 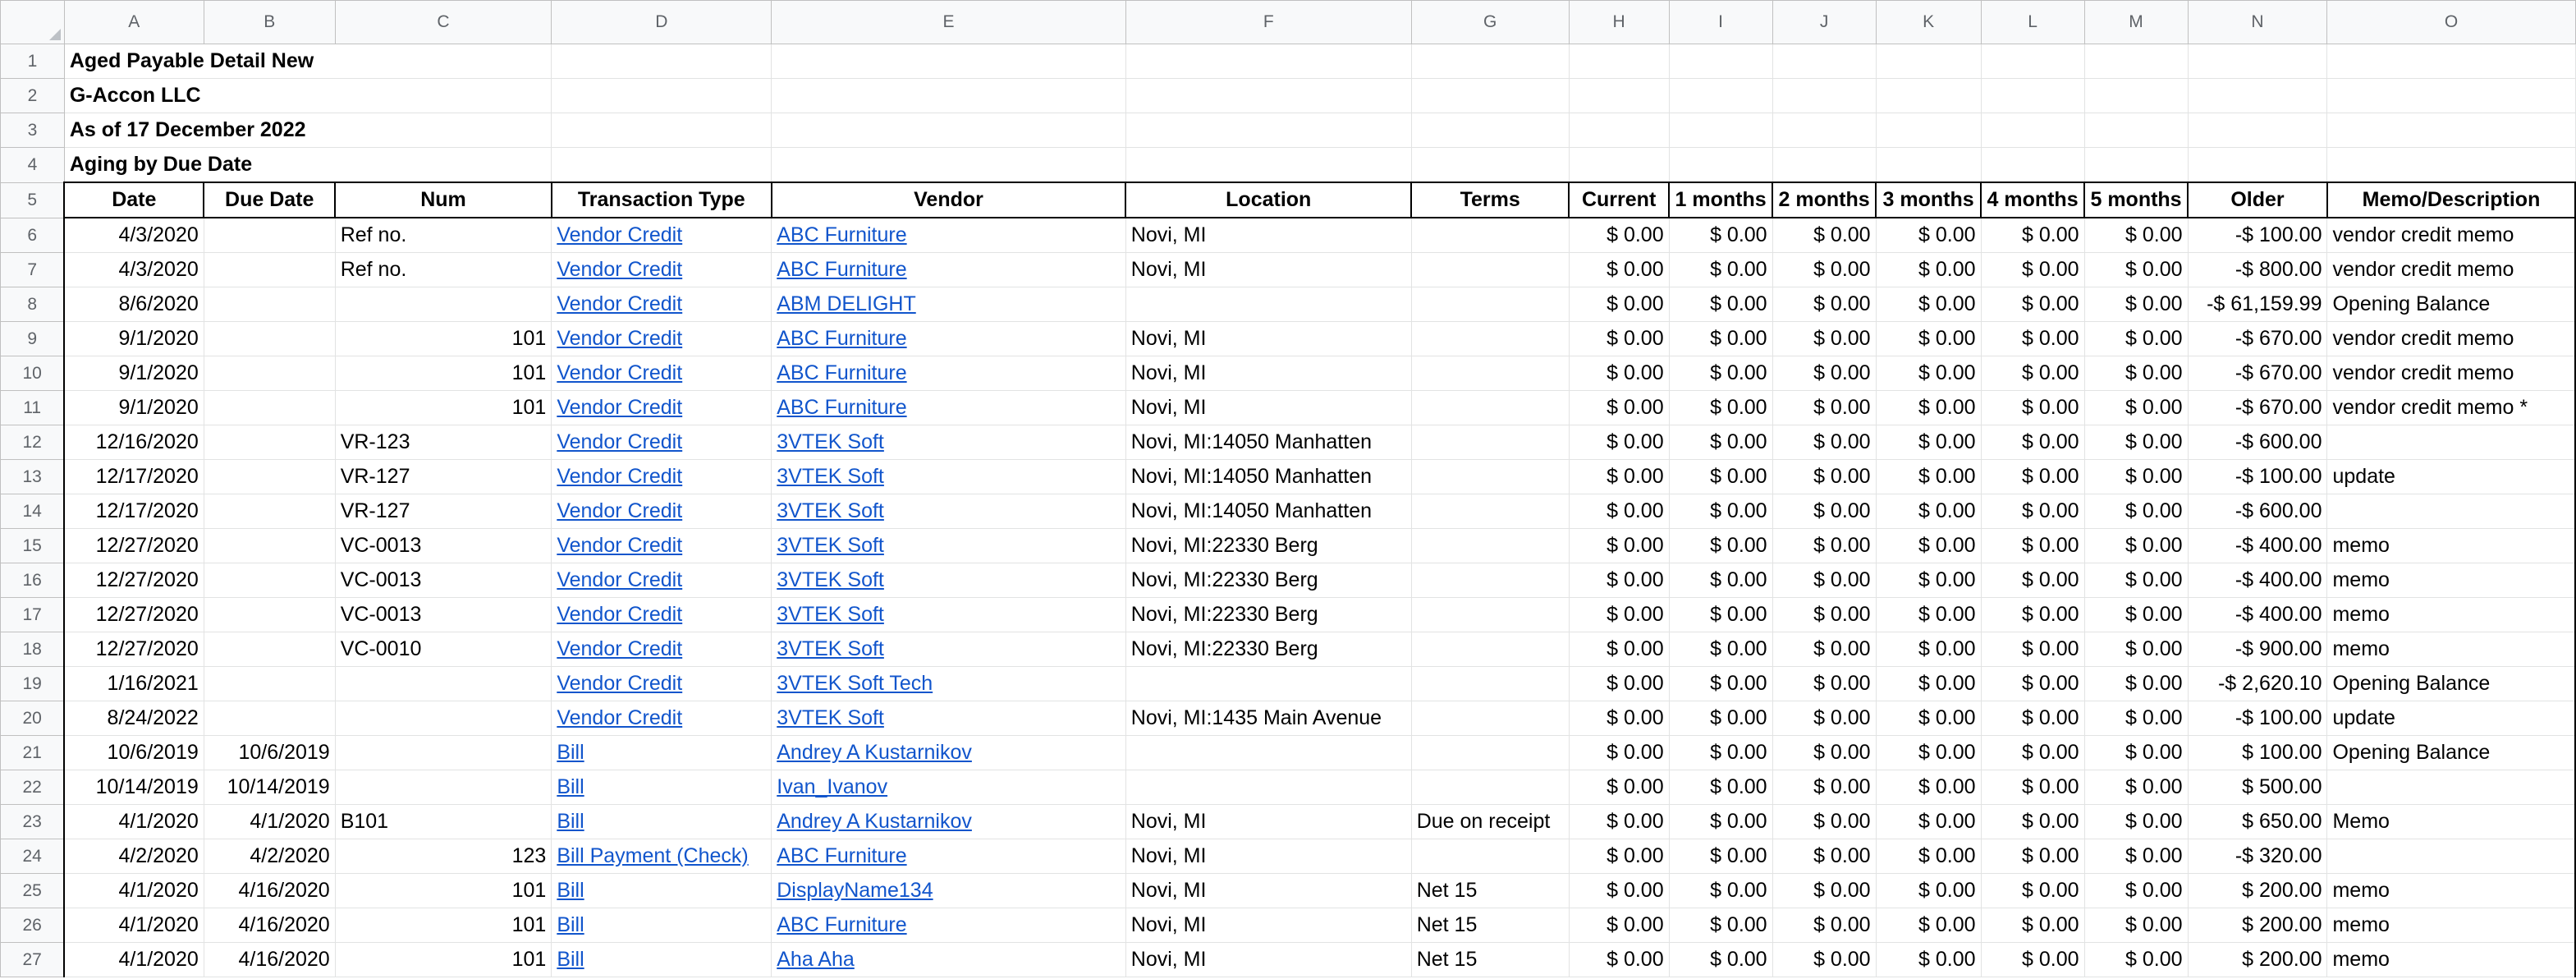 I want to click on transaction-type-link: Bill, so click(x=570, y=924).